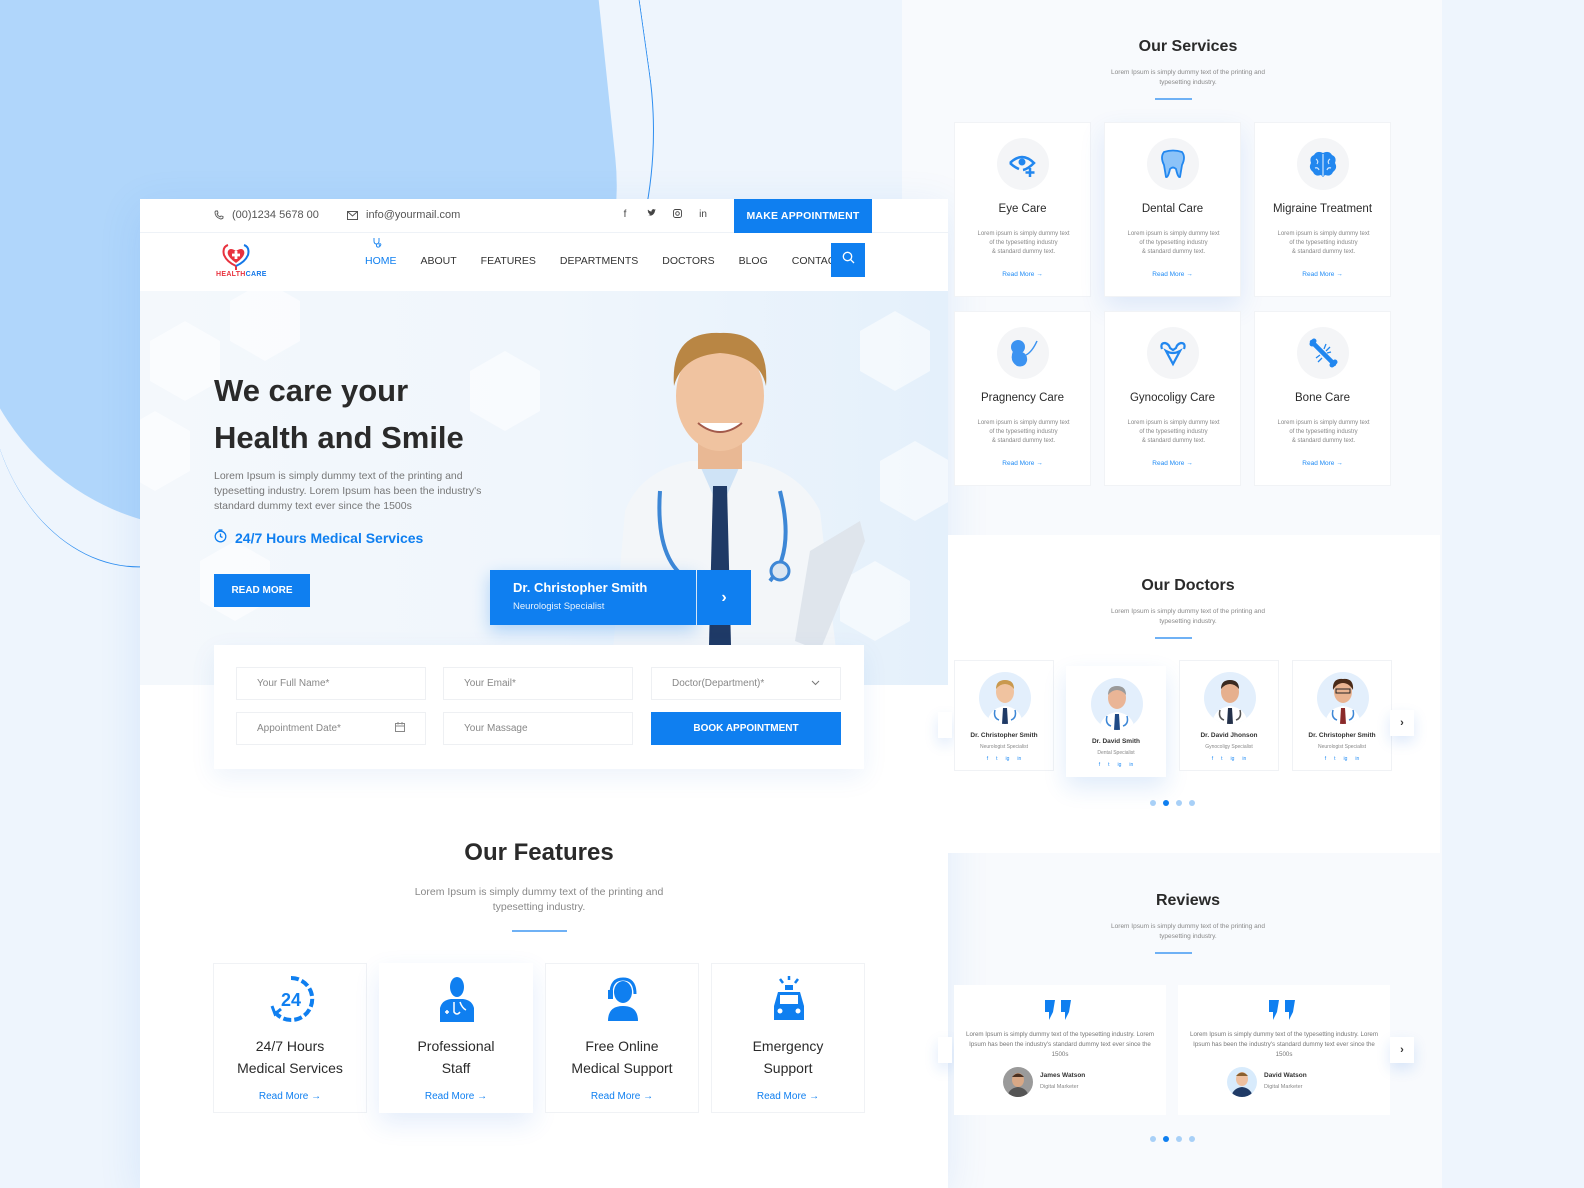 This screenshot has height=1188, width=1584. I want to click on feature-title: Free Online Medical Support, so click(622, 1057).